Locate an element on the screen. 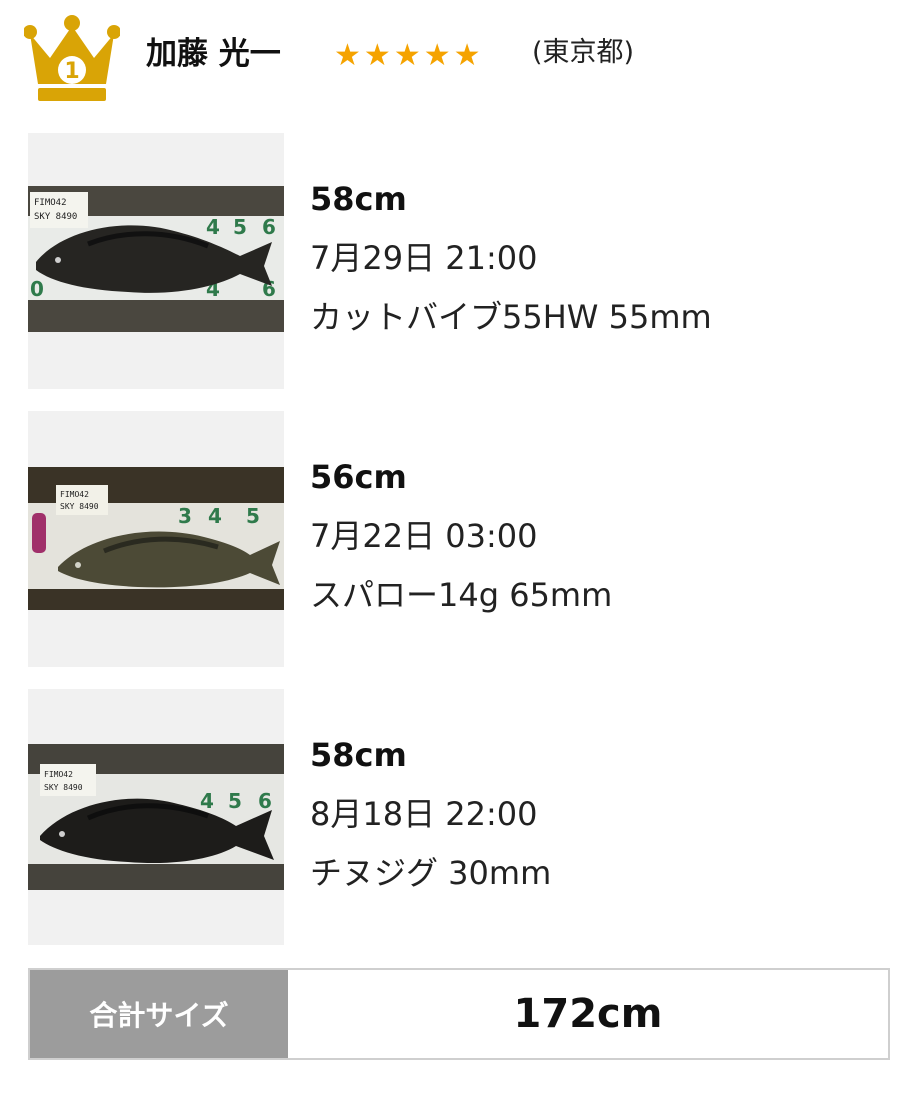 The height and width of the screenshot is (1096, 920). catch-details: 58cm 8月18日 22:00 チヌジグ 30mm is located at coordinates (430, 814).